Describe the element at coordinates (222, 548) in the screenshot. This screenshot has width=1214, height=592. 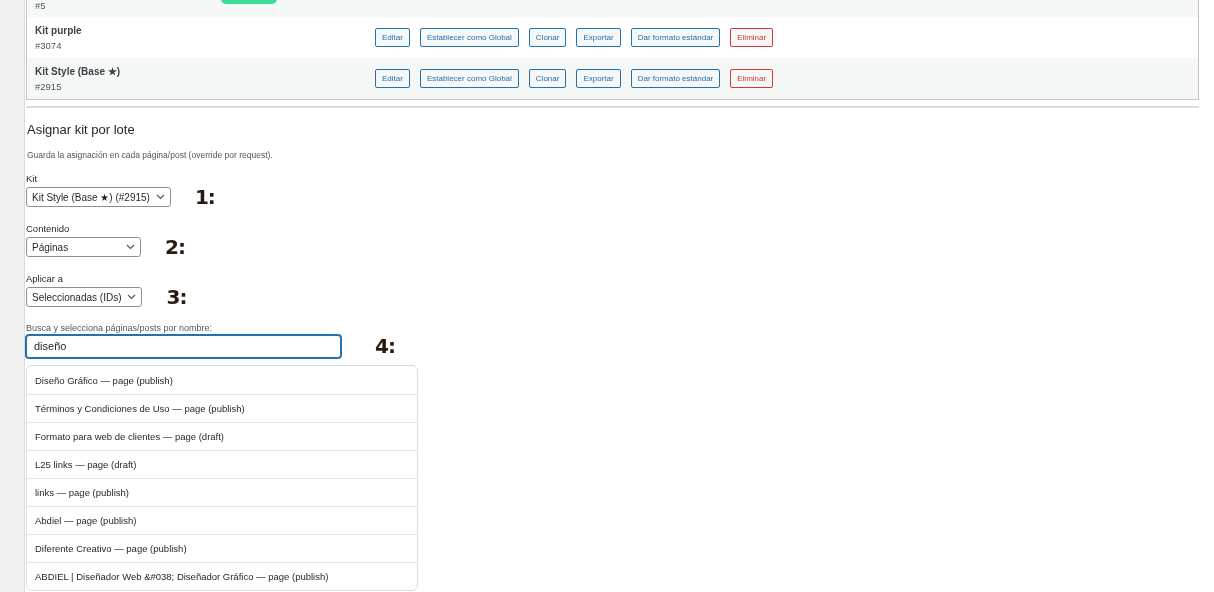
I see `result-item: Diferente Creativo — page (publish)` at that location.